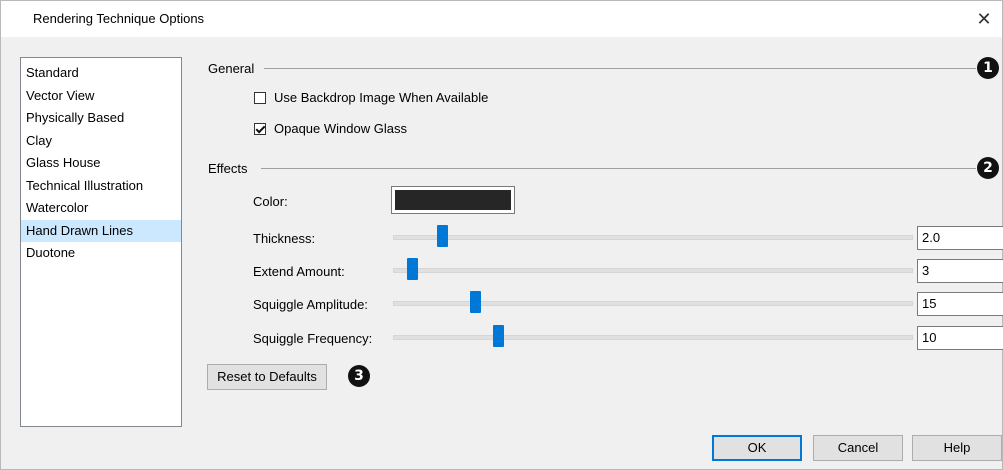 This screenshot has height=470, width=1003. I want to click on ok-button: OK, so click(757, 448).